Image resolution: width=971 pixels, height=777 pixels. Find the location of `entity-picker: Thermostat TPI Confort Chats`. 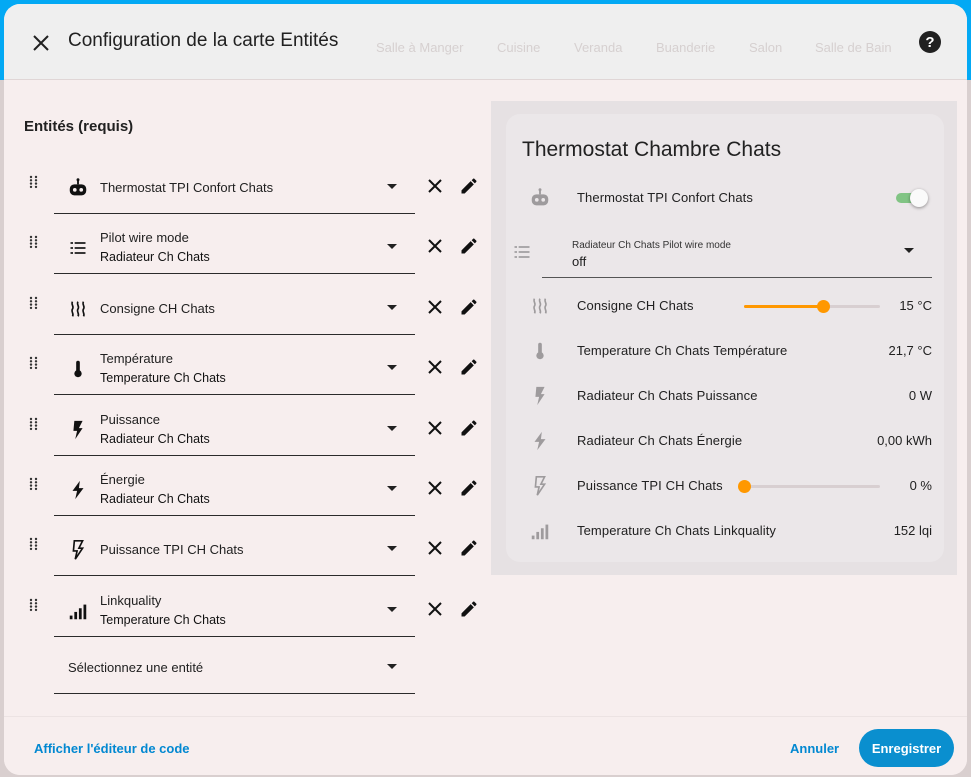

entity-picker: Thermostat TPI Confort Chats is located at coordinates (234, 188).